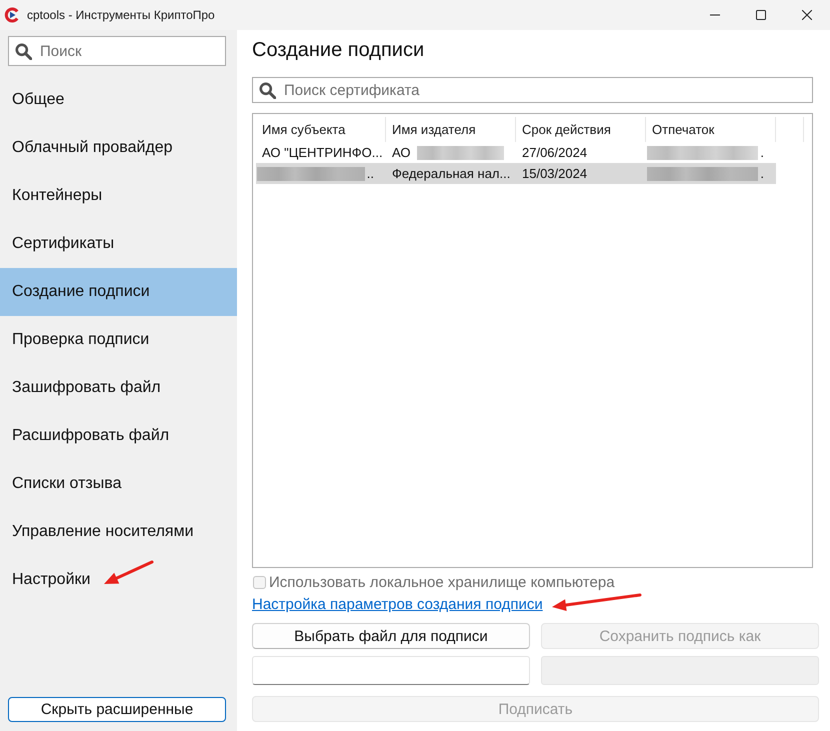 The height and width of the screenshot is (731, 830). I want to click on search-field: Поиск, so click(117, 51).